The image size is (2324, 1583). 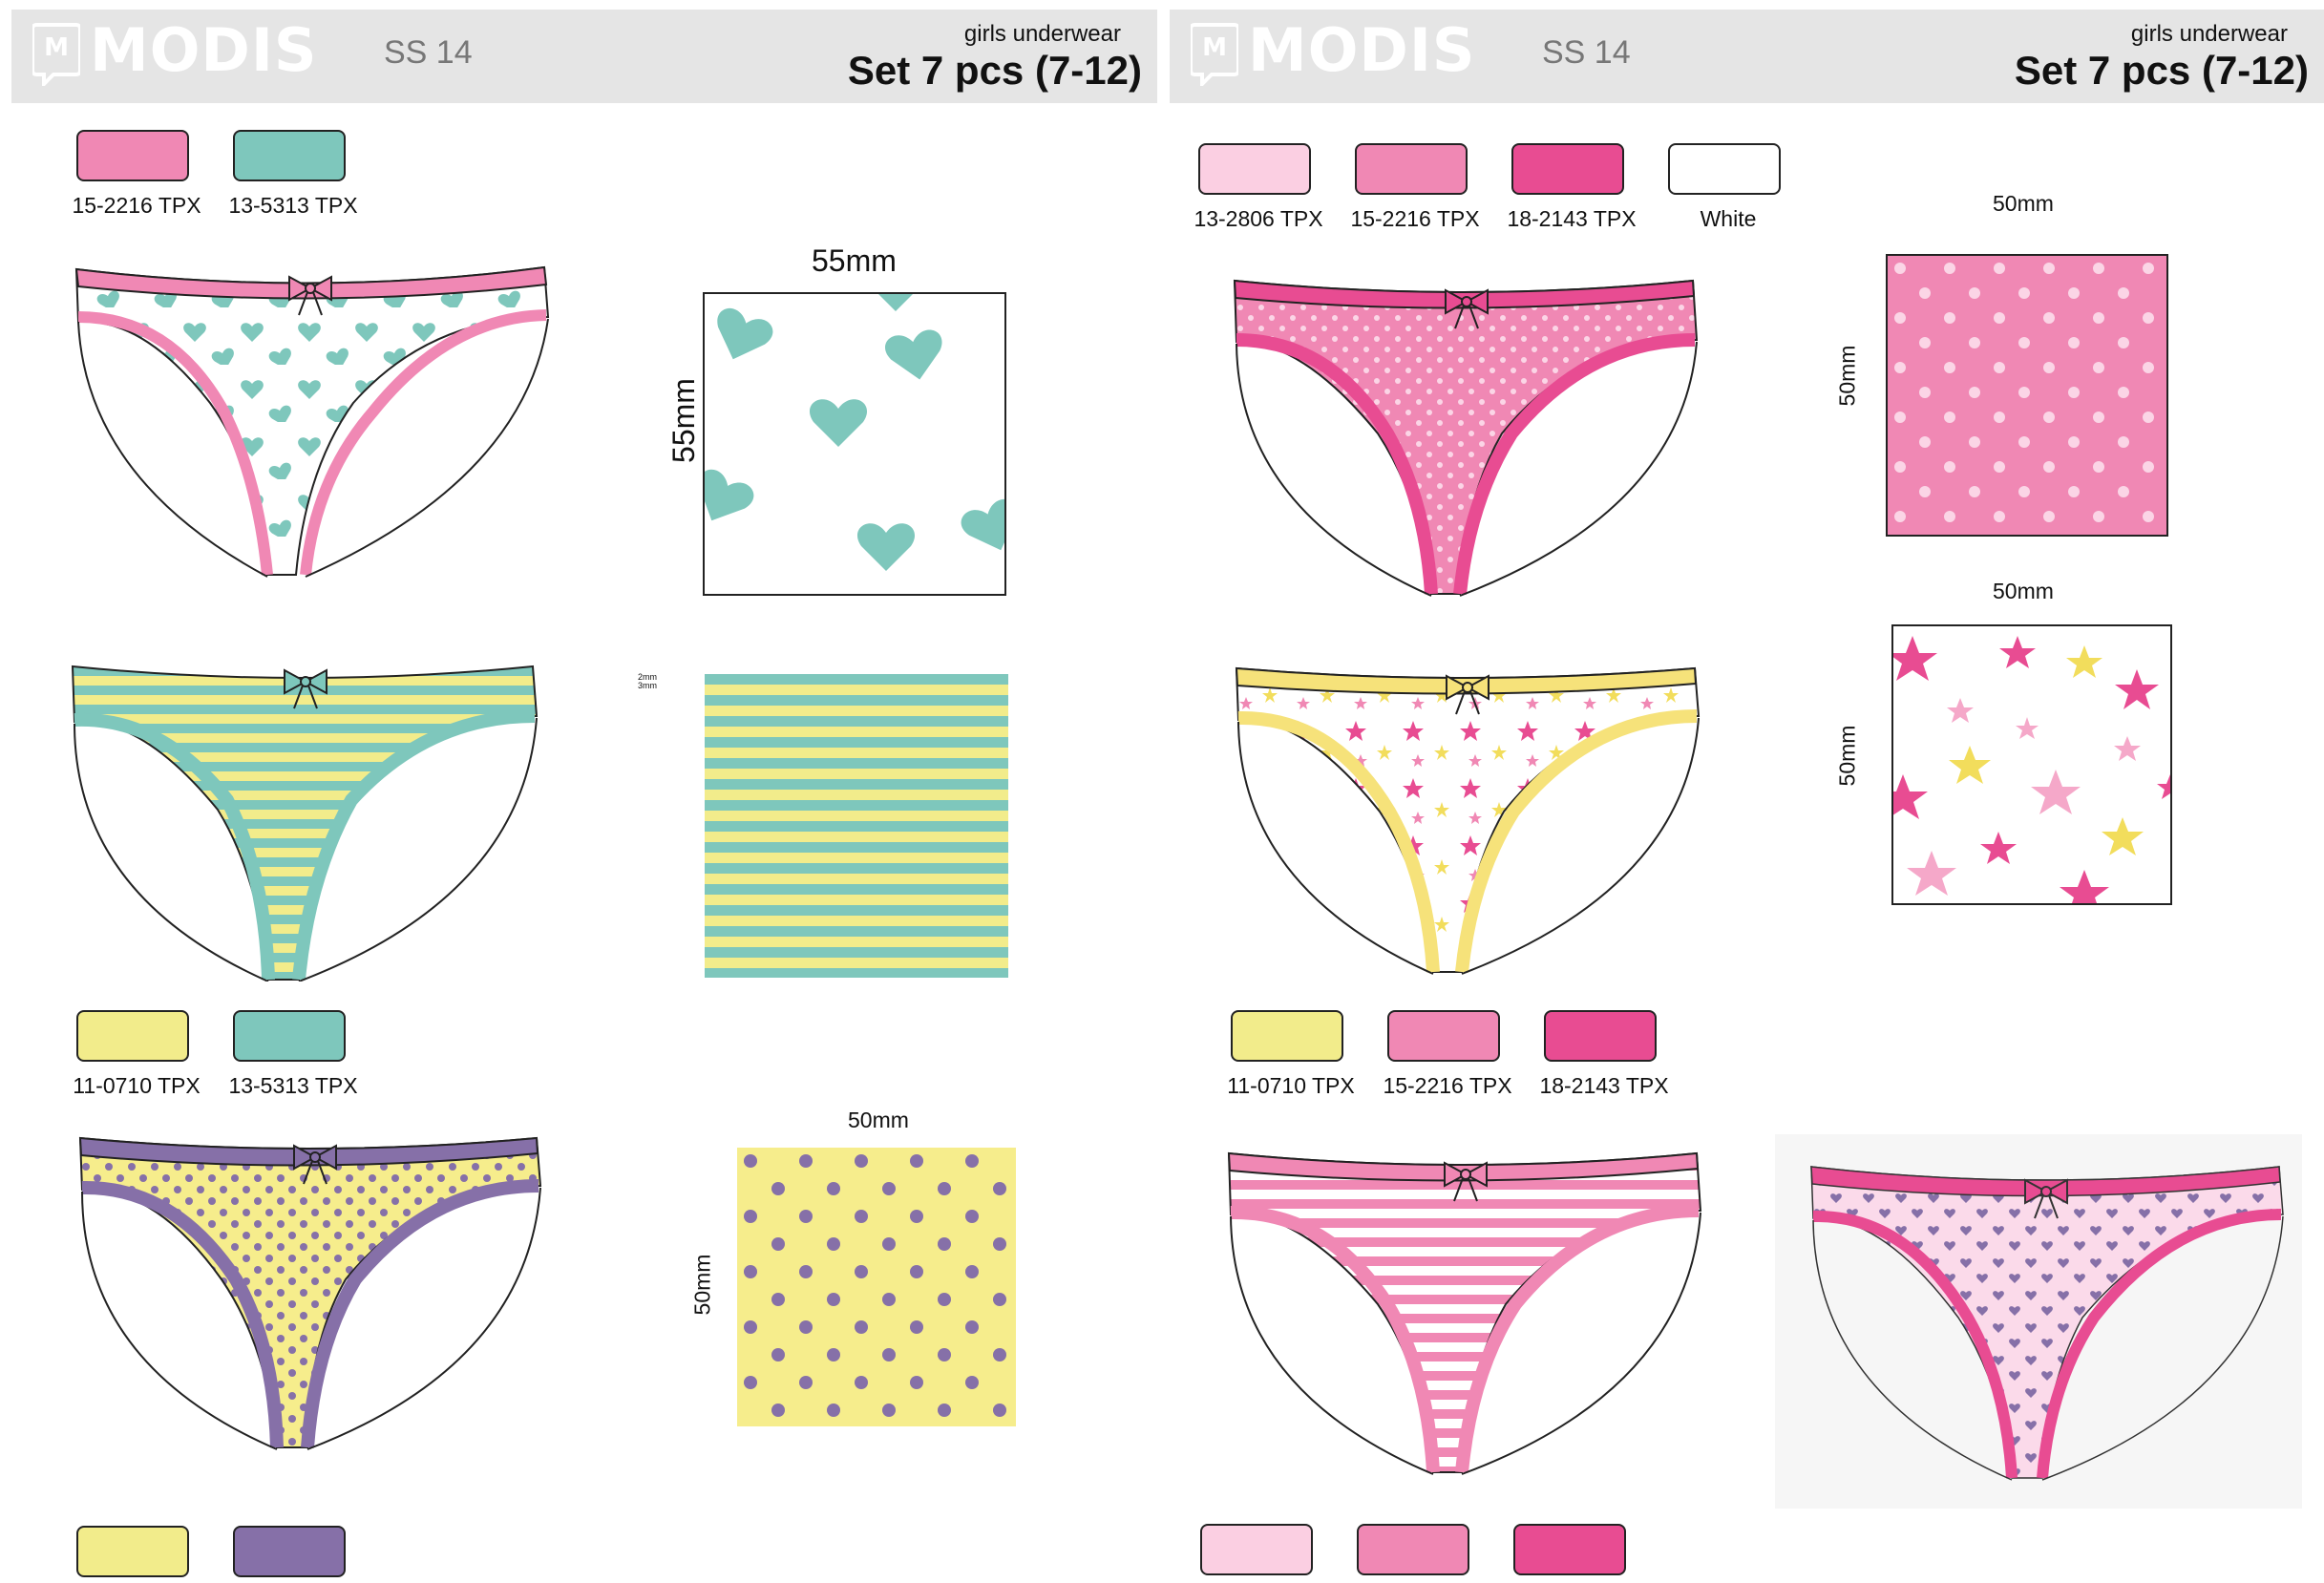 What do you see at coordinates (2031, 764) in the screenshot?
I see `pattern-swatch-stars` at bounding box center [2031, 764].